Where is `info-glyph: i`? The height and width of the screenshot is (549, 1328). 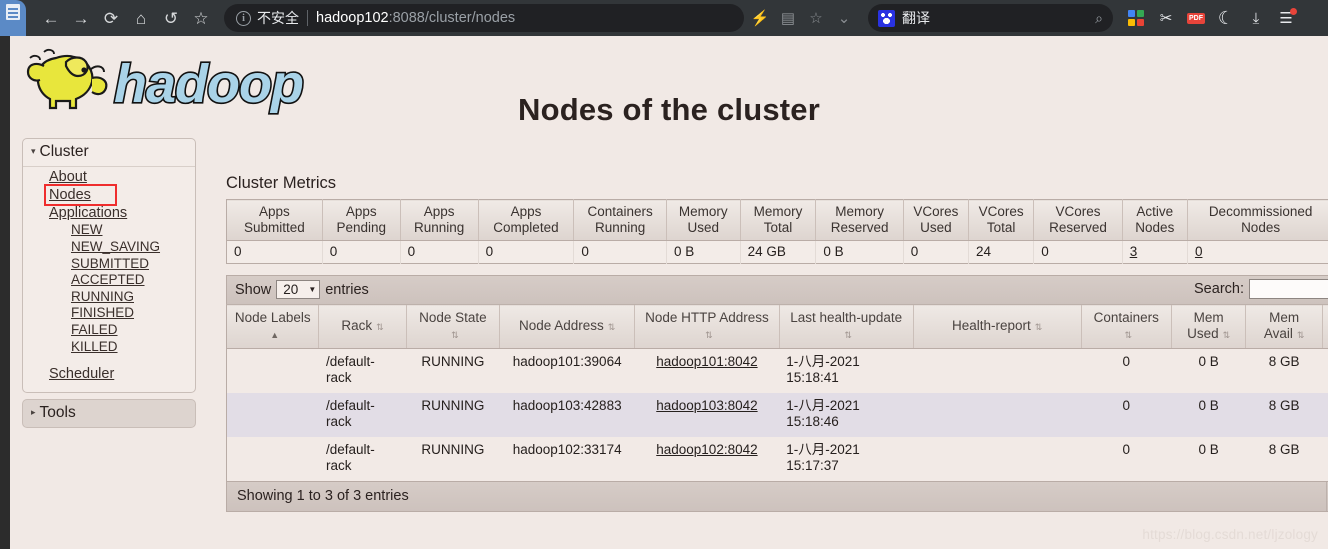 info-glyph: i is located at coordinates (243, 18).